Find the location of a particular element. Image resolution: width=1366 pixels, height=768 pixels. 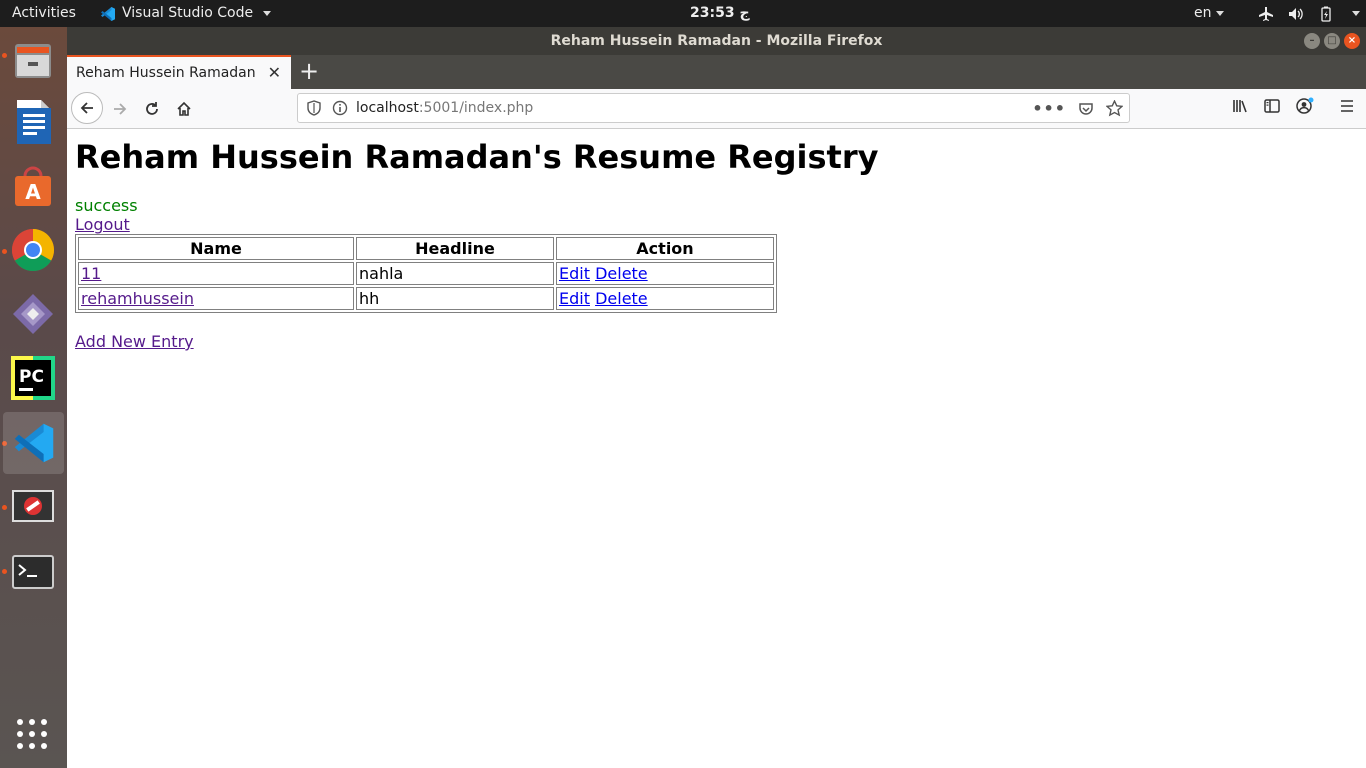

close-window-icon: × is located at coordinates (1352, 41).